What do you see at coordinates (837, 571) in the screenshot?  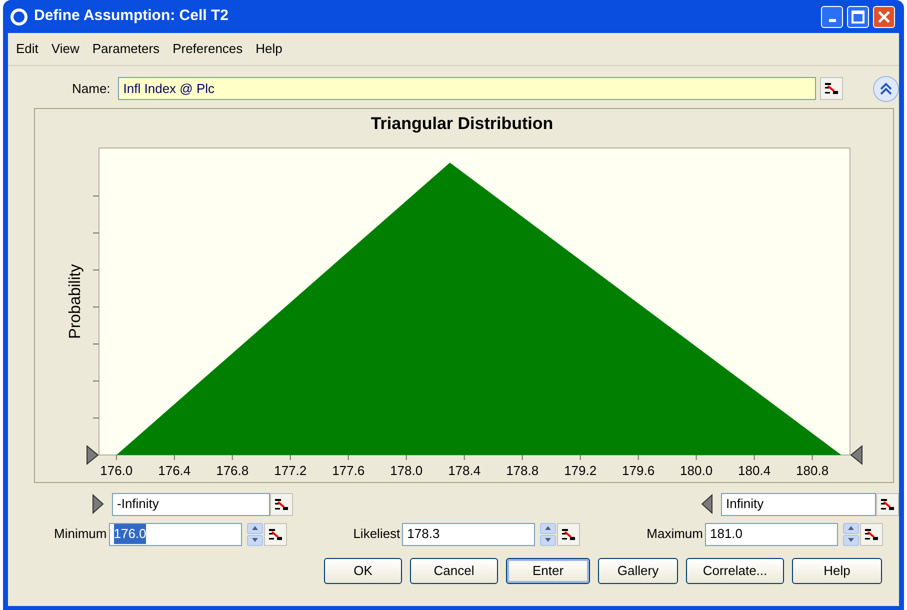 I see `dialog-button: Help` at bounding box center [837, 571].